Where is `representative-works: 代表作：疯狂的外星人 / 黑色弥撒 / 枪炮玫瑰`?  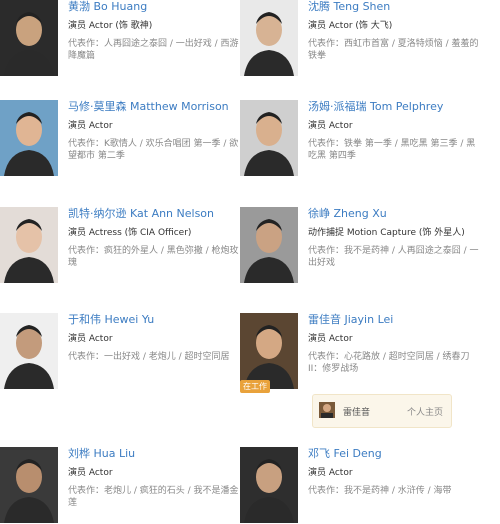
representative-works: 代表作：疯狂的外星人 / 黑色弥撒 / 枪炮玫瑰 is located at coordinates (154, 257).